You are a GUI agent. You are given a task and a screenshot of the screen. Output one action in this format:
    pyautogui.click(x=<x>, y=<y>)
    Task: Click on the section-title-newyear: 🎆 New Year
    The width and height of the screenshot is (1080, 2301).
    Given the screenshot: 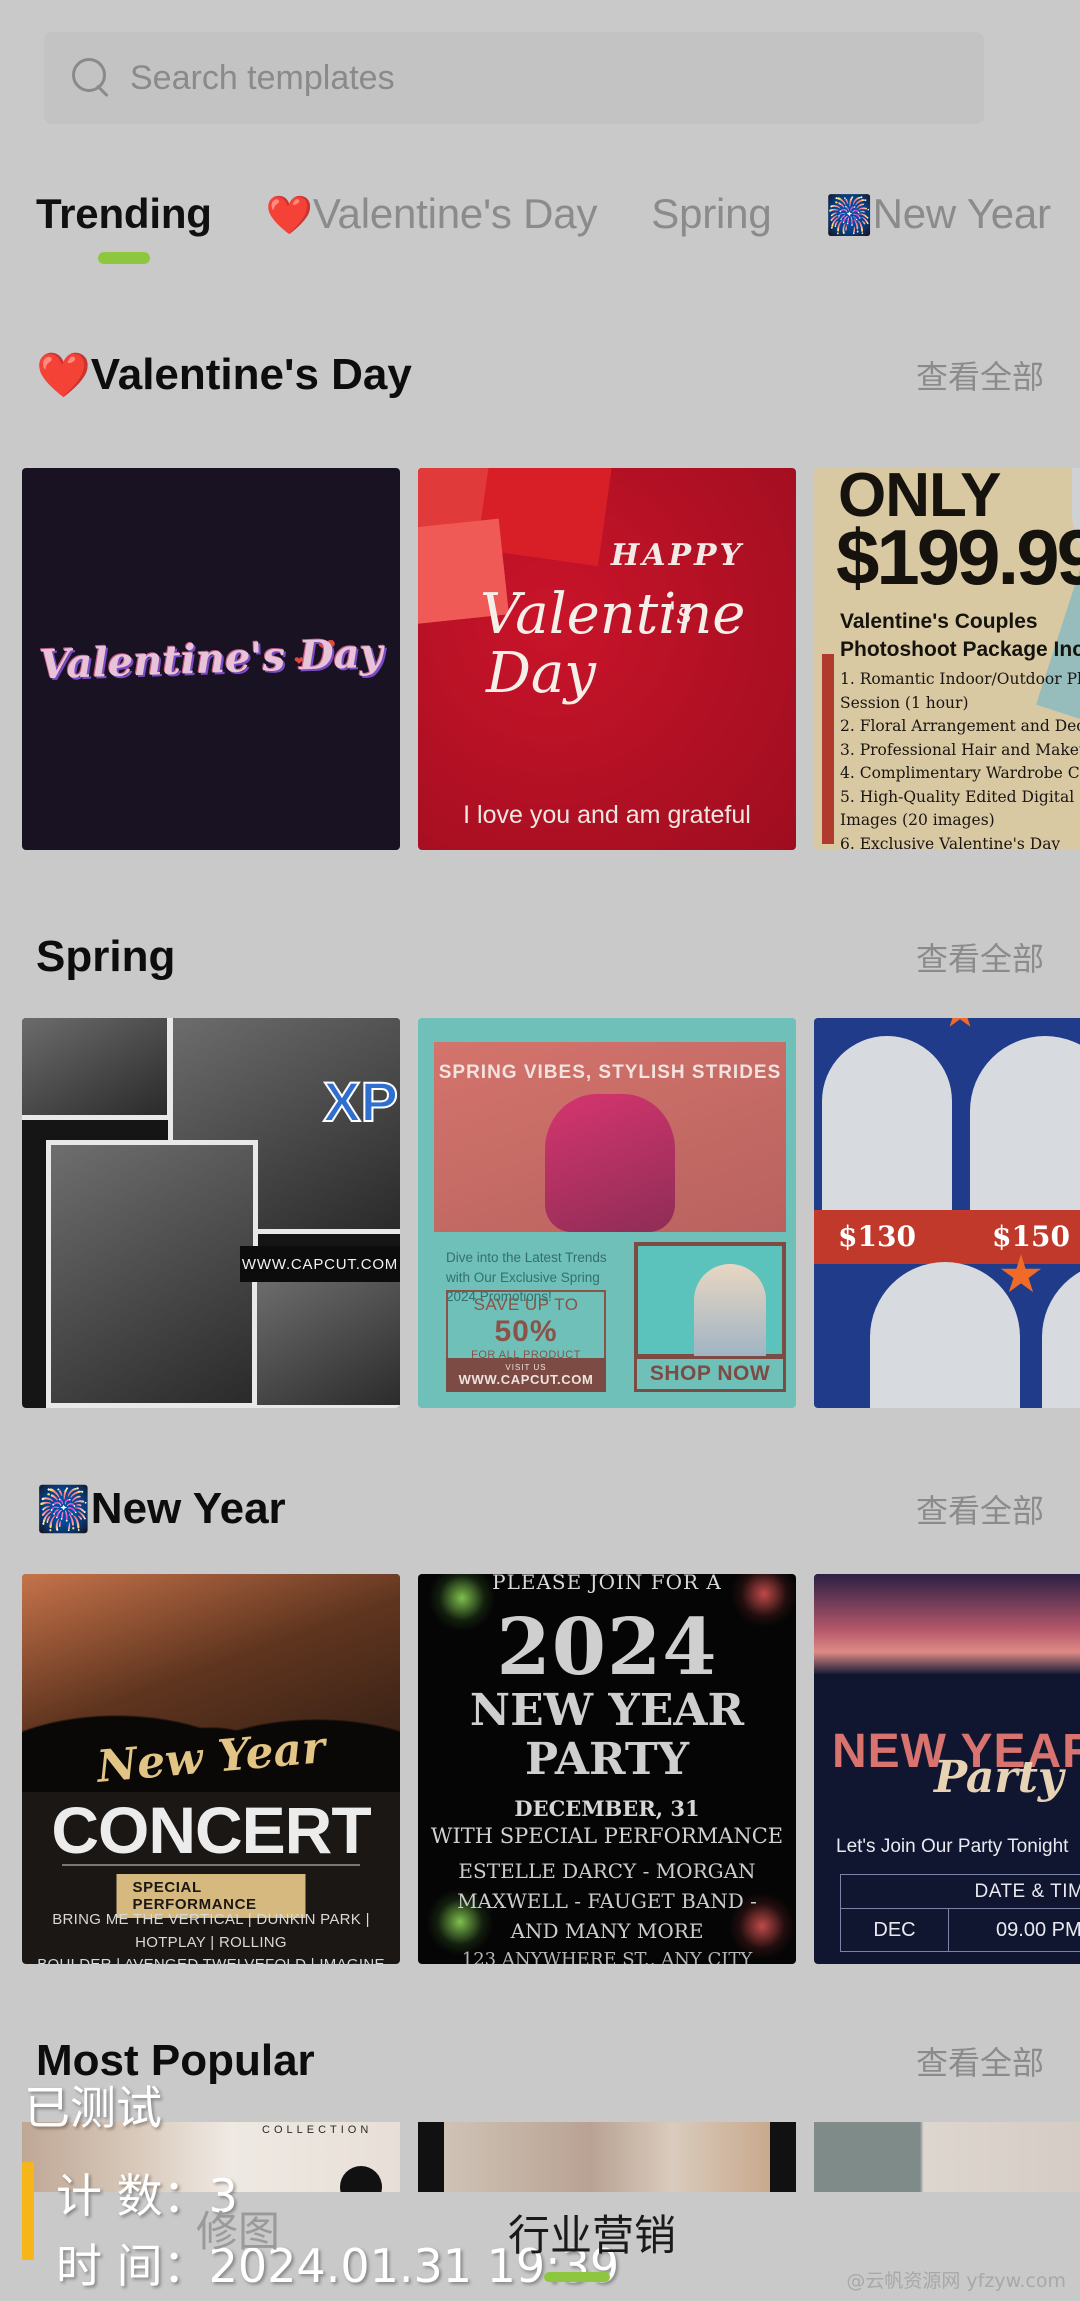 What is the action you would take?
    pyautogui.click(x=161, y=1509)
    